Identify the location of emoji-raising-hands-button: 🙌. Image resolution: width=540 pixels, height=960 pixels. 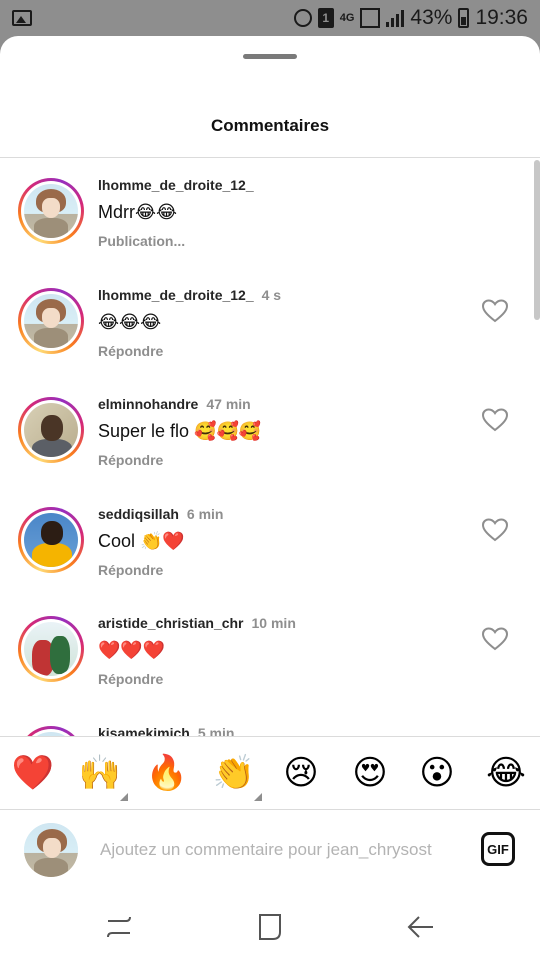
(103, 776).